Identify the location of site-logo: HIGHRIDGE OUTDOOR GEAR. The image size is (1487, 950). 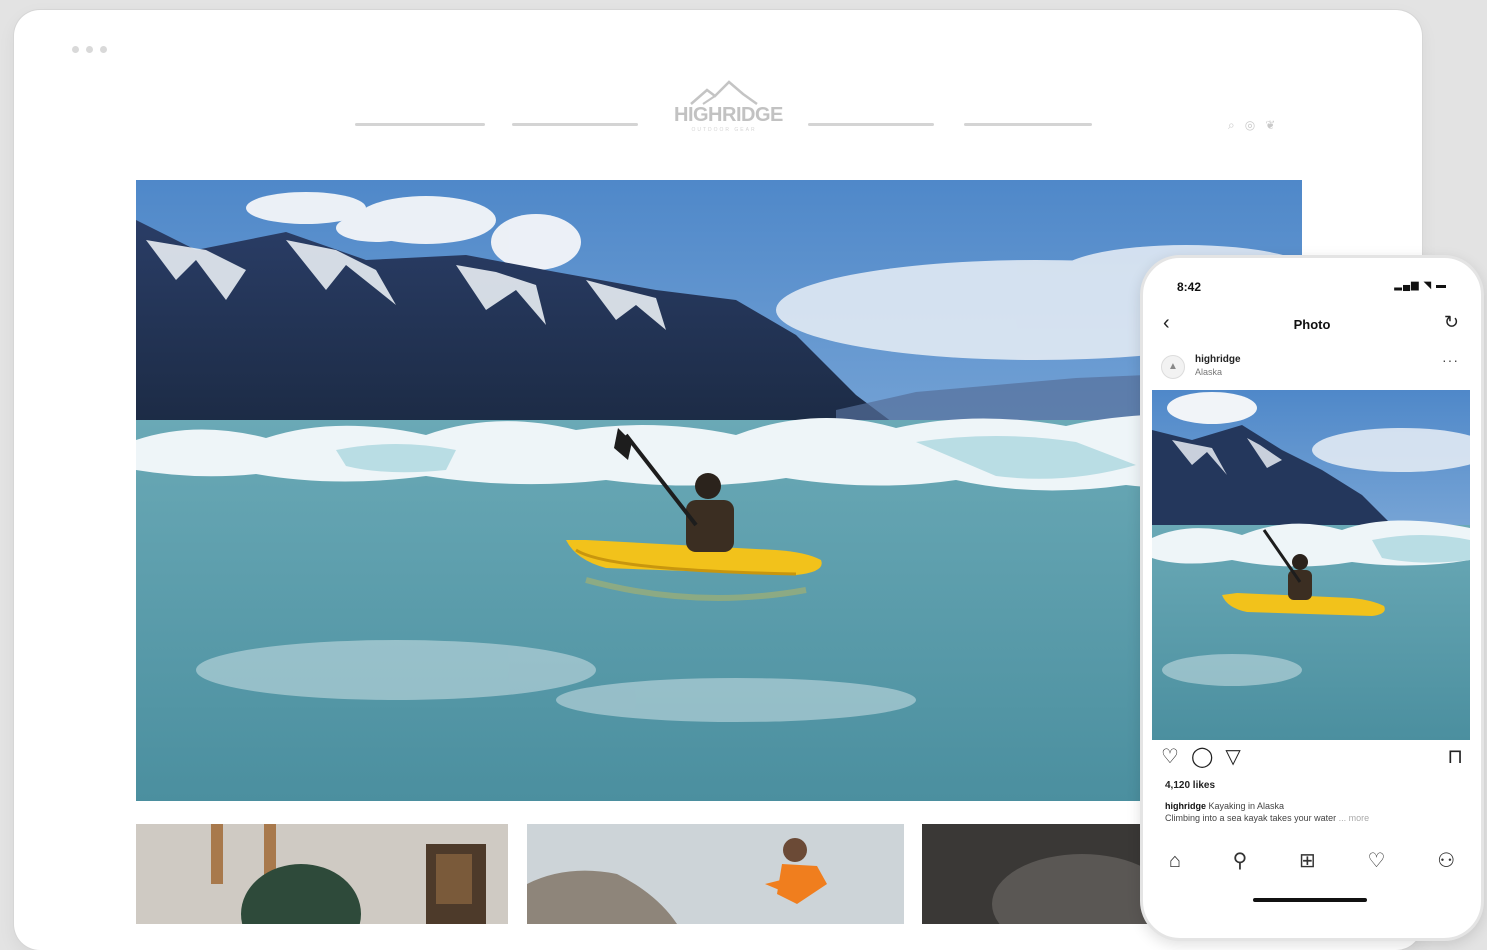
(728, 106).